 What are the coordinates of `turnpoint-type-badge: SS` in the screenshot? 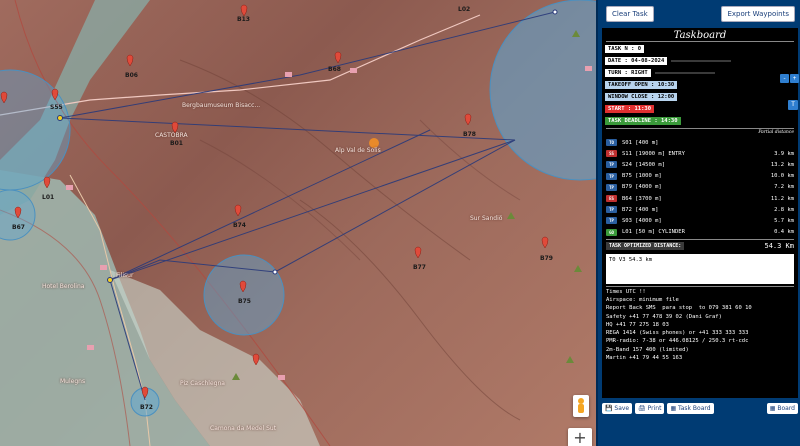 It's located at (611, 154).